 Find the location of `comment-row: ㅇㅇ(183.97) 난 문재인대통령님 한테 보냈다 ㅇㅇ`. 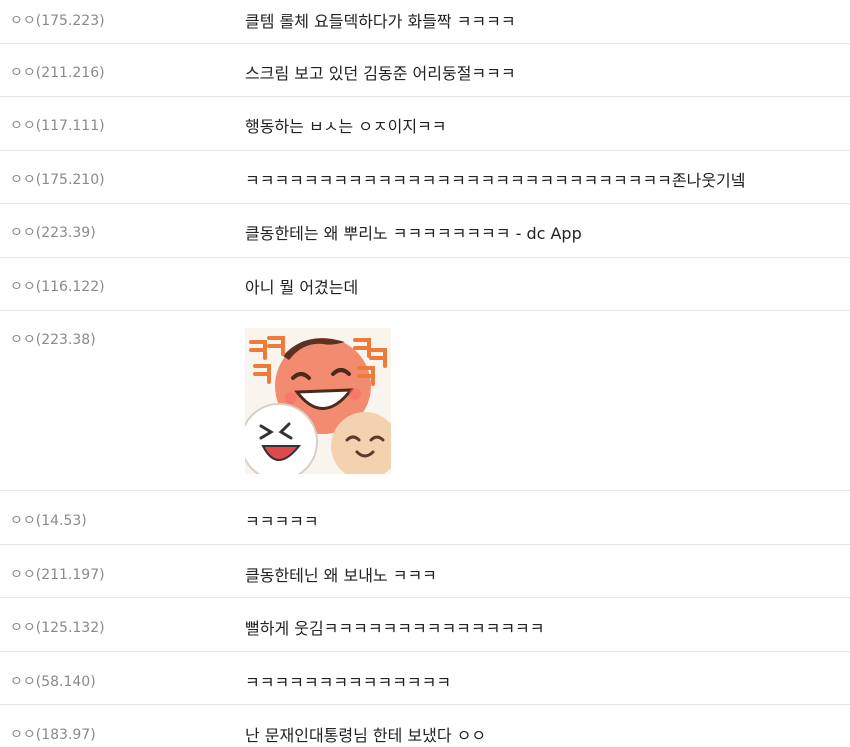

comment-row: ㅇㅇ(183.97) 난 문재인대통령님 한테 보냈다 ㅇㅇ is located at coordinates (425, 726).